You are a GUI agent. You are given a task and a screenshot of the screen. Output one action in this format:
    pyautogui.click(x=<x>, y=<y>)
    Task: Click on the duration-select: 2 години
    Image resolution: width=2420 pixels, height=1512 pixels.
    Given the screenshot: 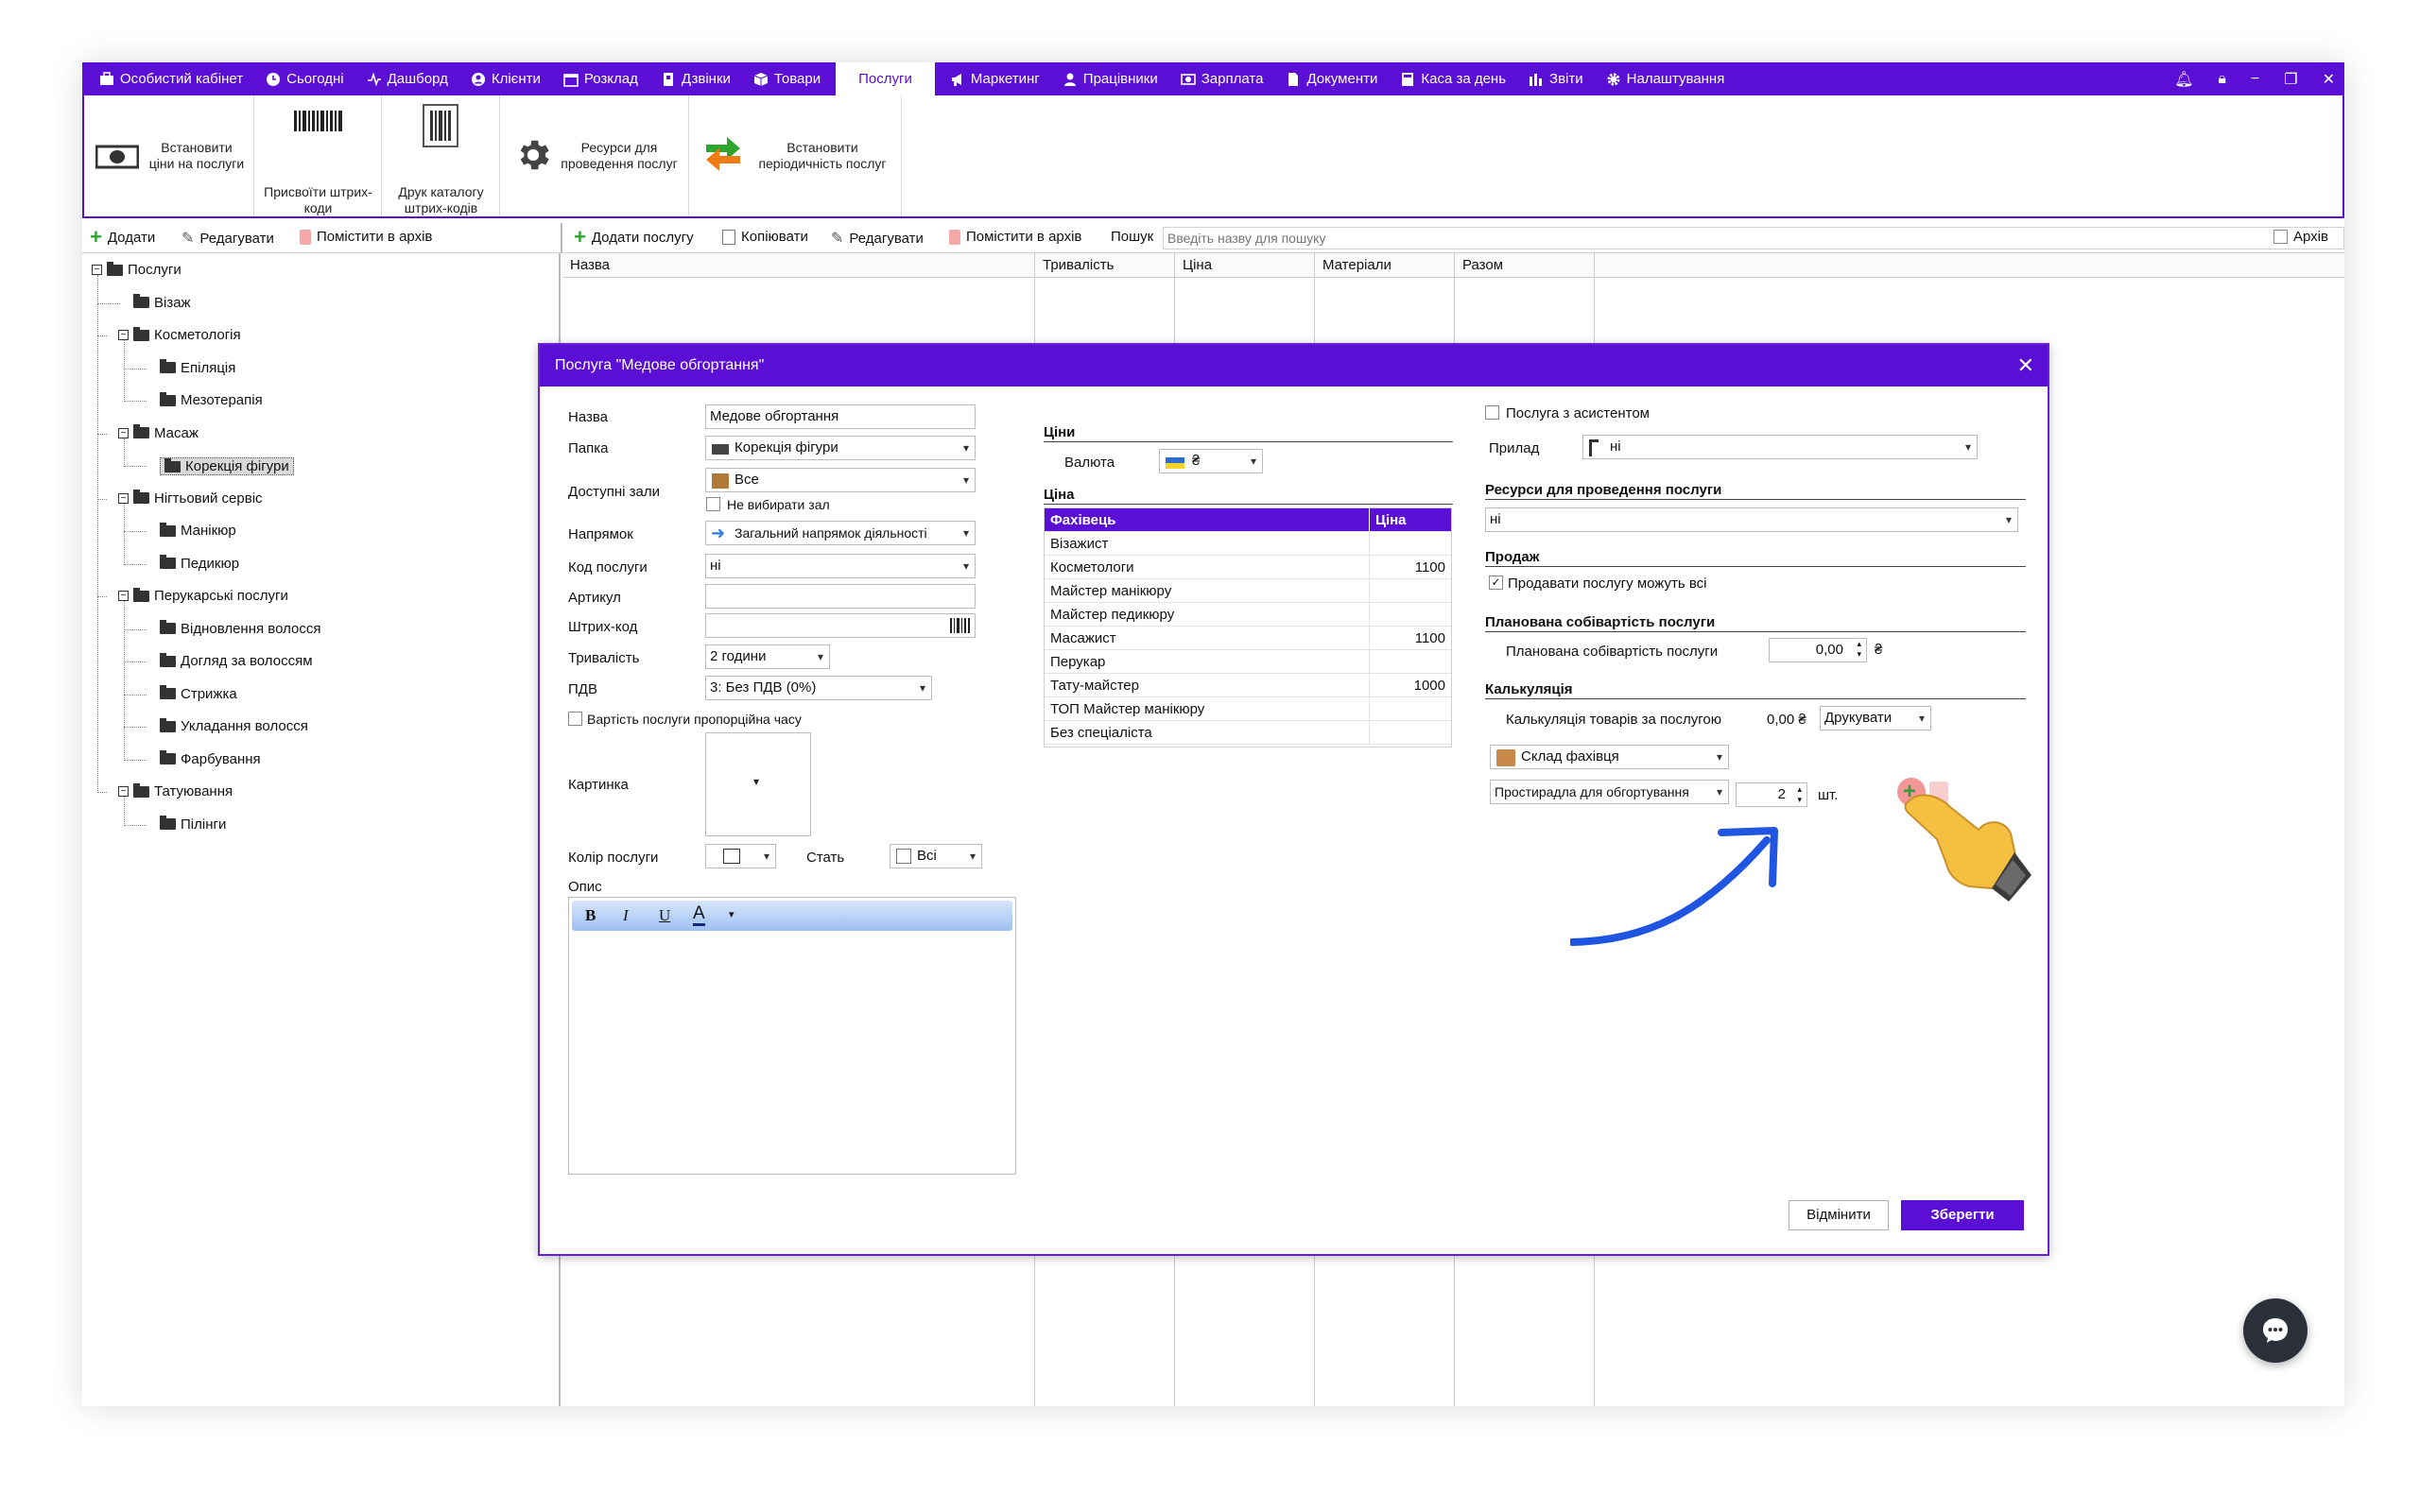 What is the action you would take?
    pyautogui.click(x=767, y=656)
    